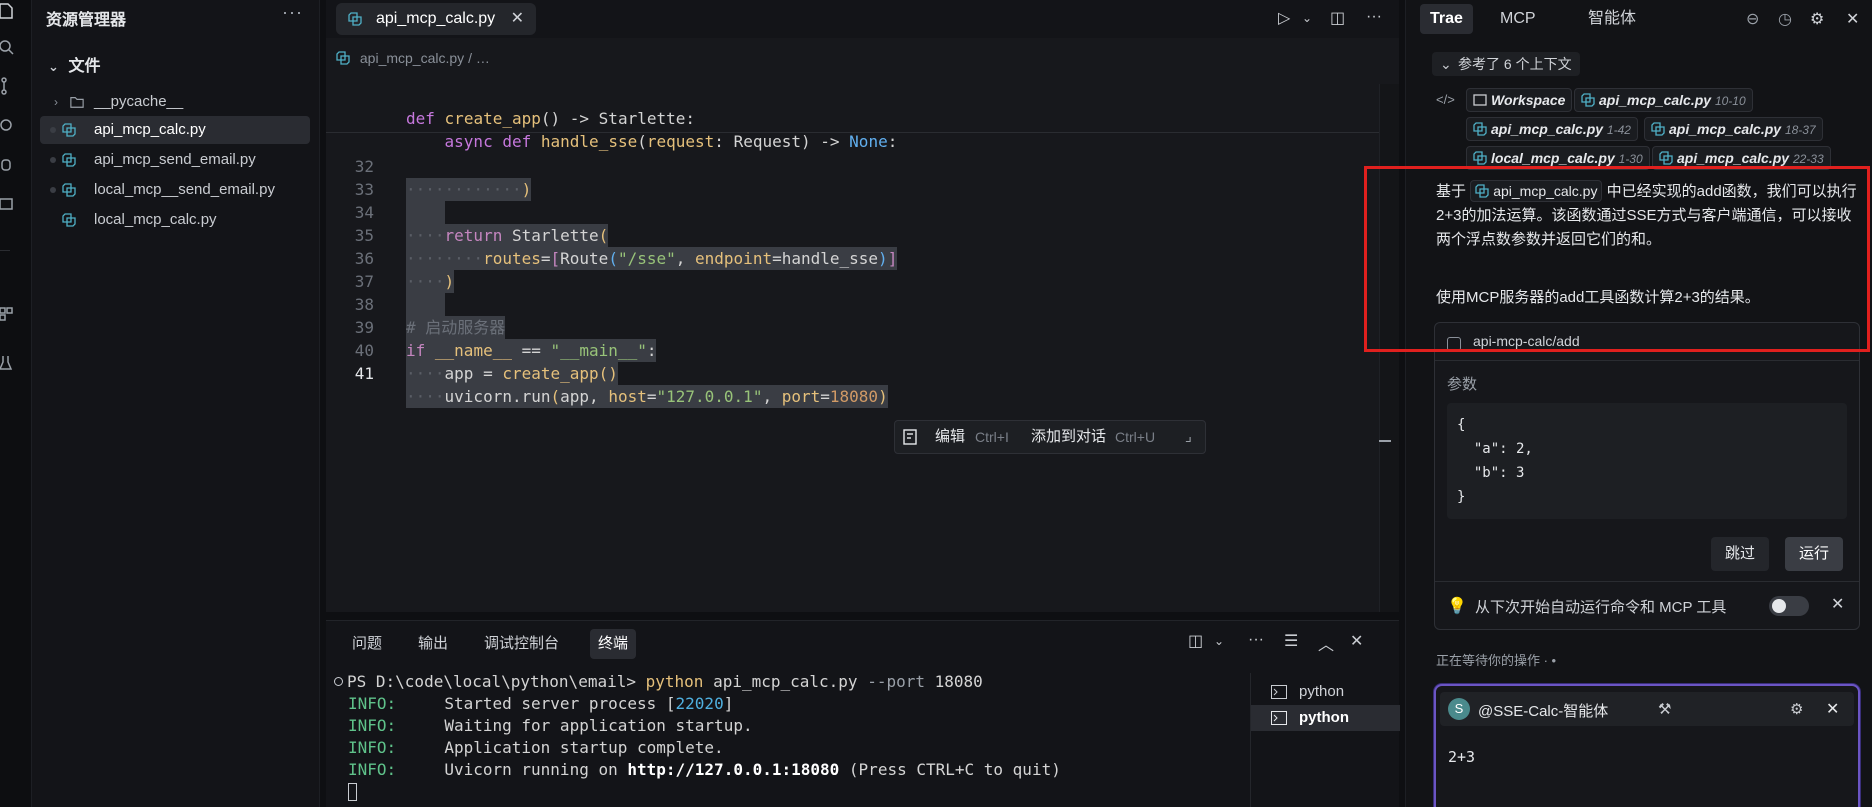 The width and height of the screenshot is (1872, 807). Describe the element at coordinates (139, 101) in the screenshot. I see `tree-item-label: __pycache__` at that location.